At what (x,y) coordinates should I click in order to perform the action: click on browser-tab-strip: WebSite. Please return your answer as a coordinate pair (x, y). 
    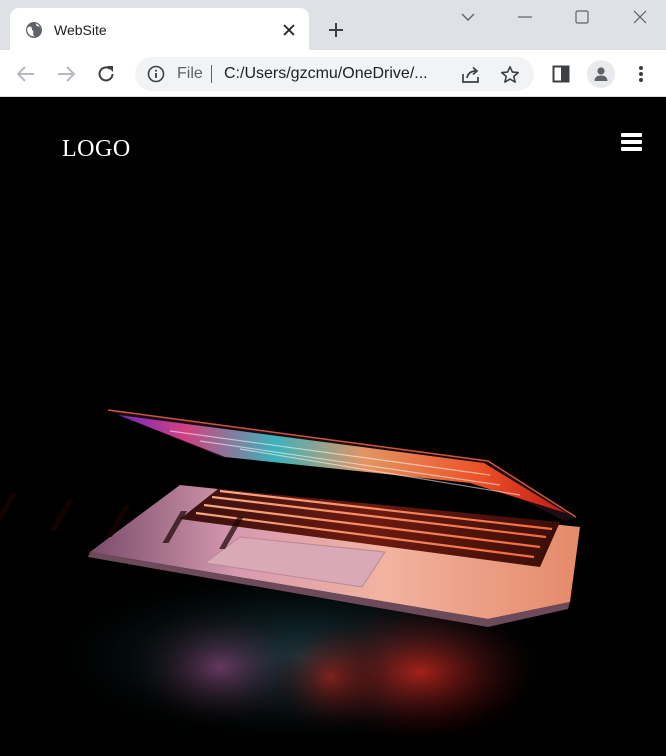
    Looking at the image, I should click on (333, 25).